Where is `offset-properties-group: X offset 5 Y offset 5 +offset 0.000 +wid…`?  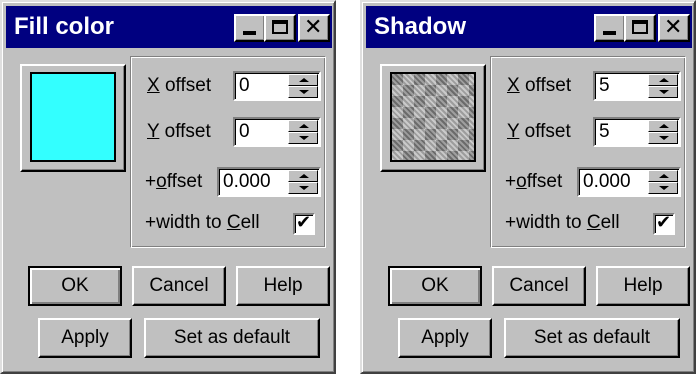 offset-properties-group: X offset 5 Y offset 5 +offset 0.000 +wid… is located at coordinates (588, 152).